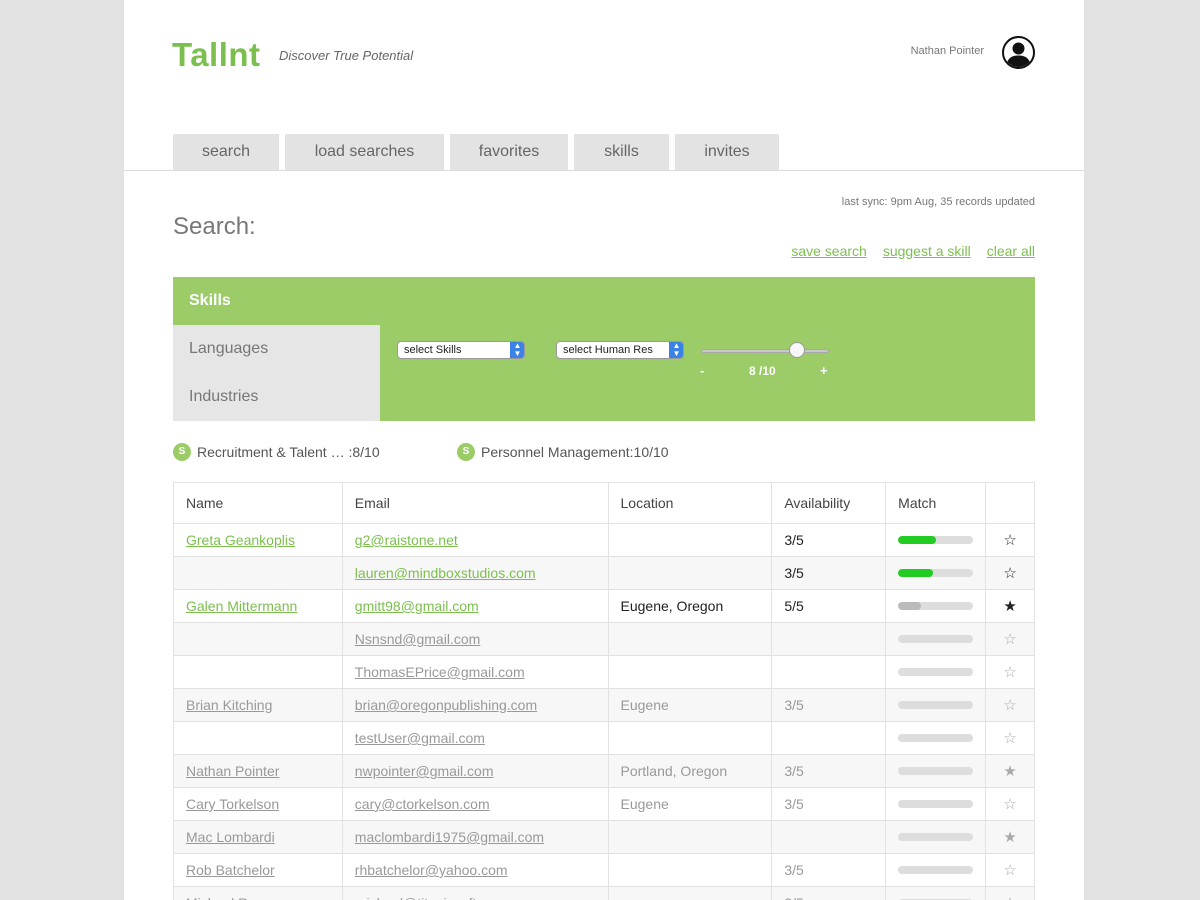  Describe the element at coordinates (475, 503) in the screenshot. I see `column-header-email: Email` at that location.